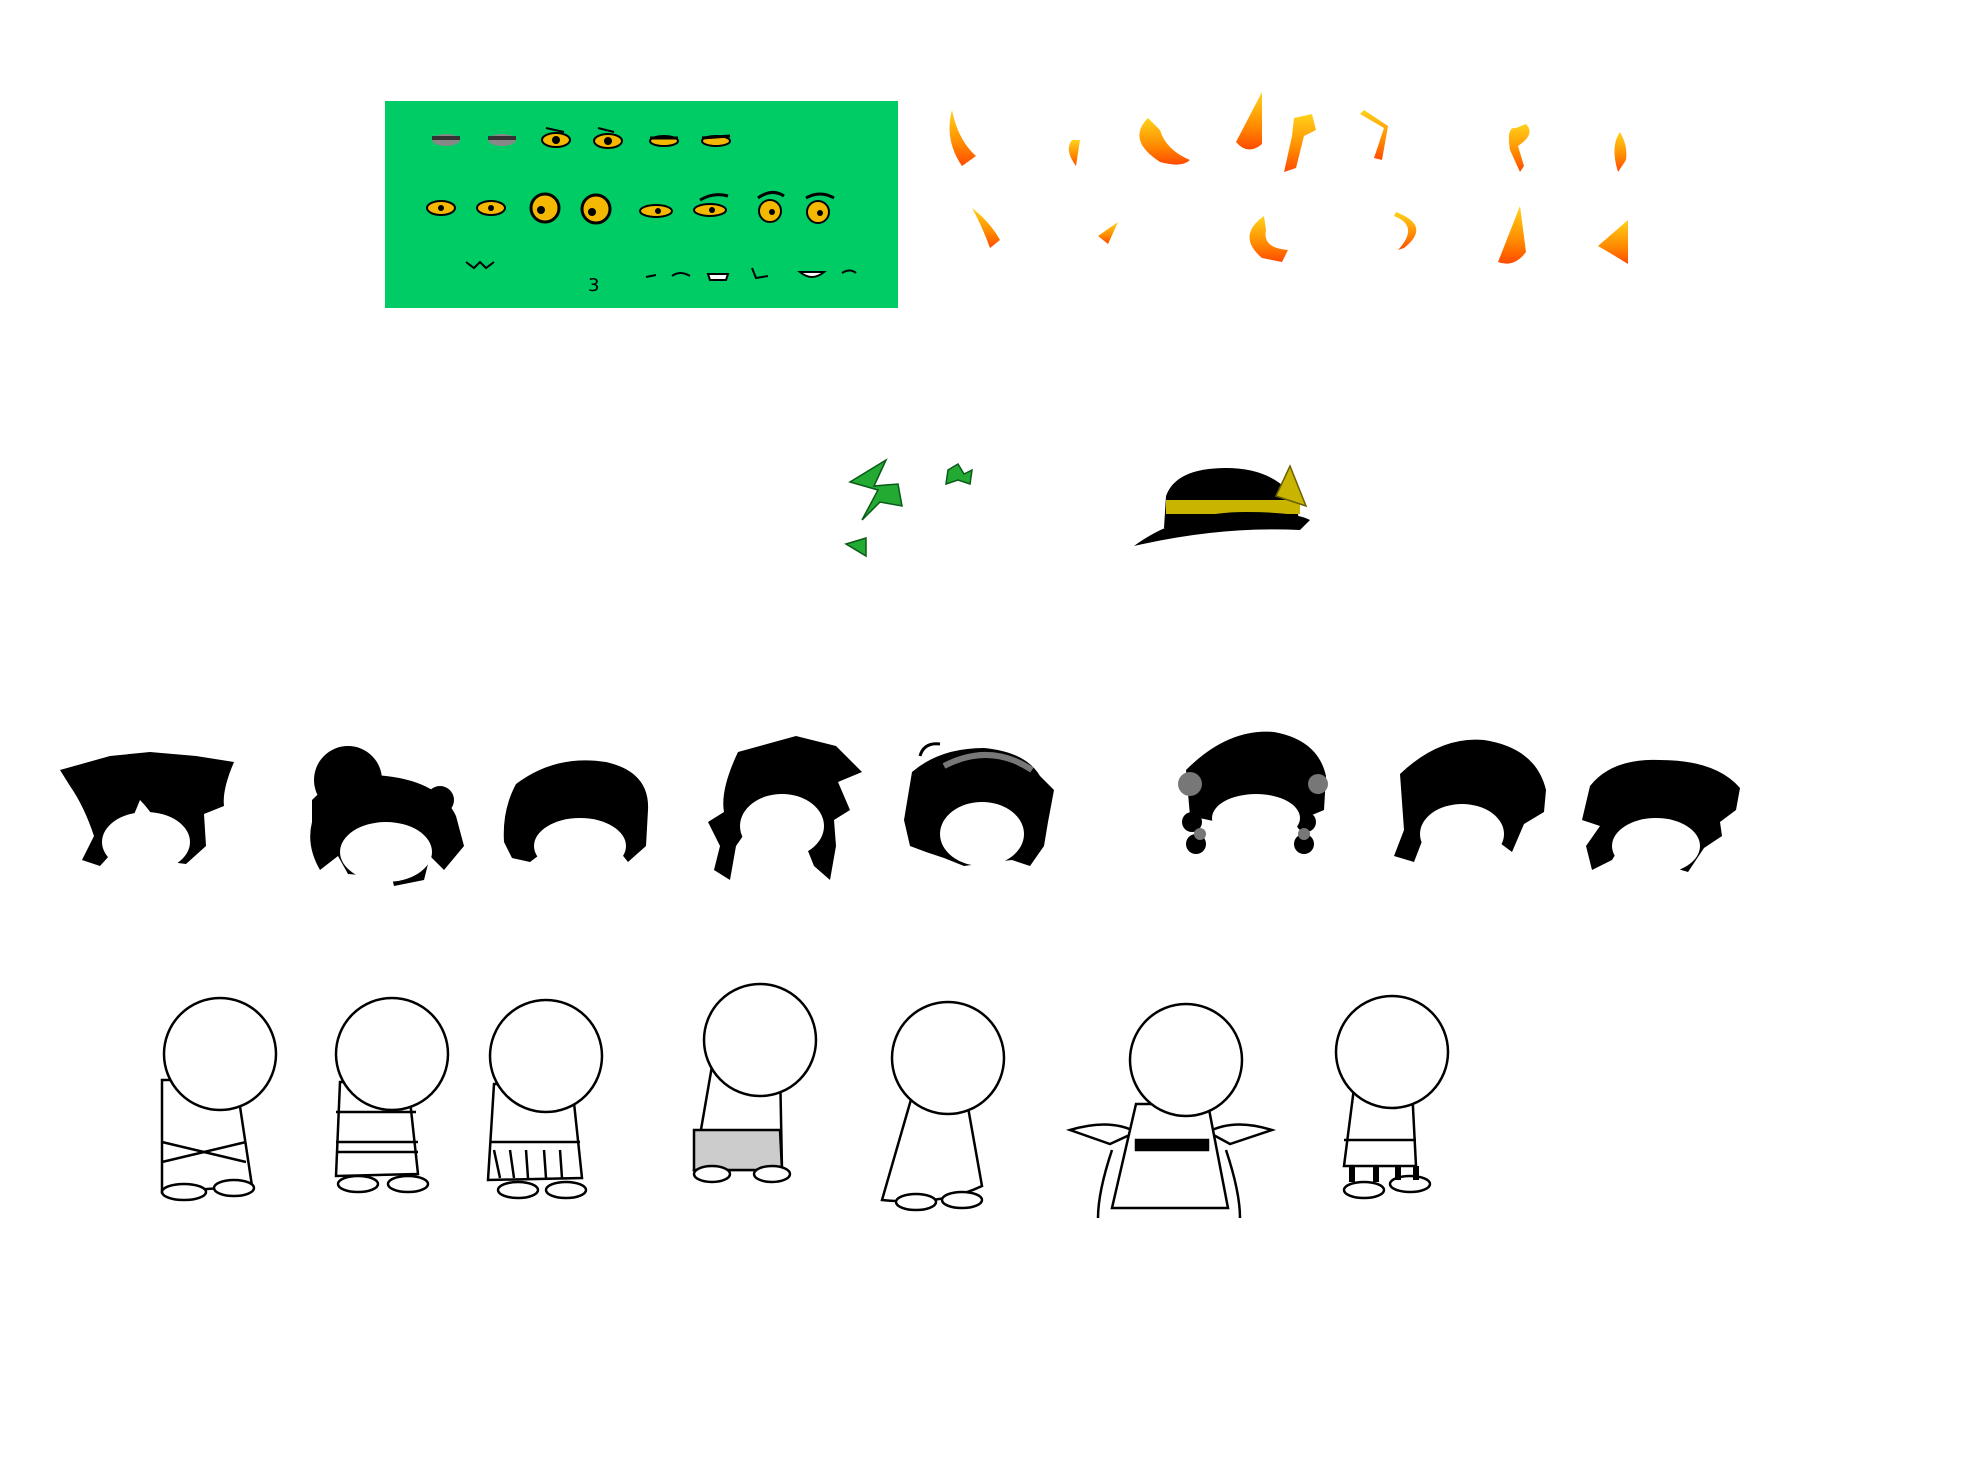  I want to click on bodies-row, so click(805, 1100).